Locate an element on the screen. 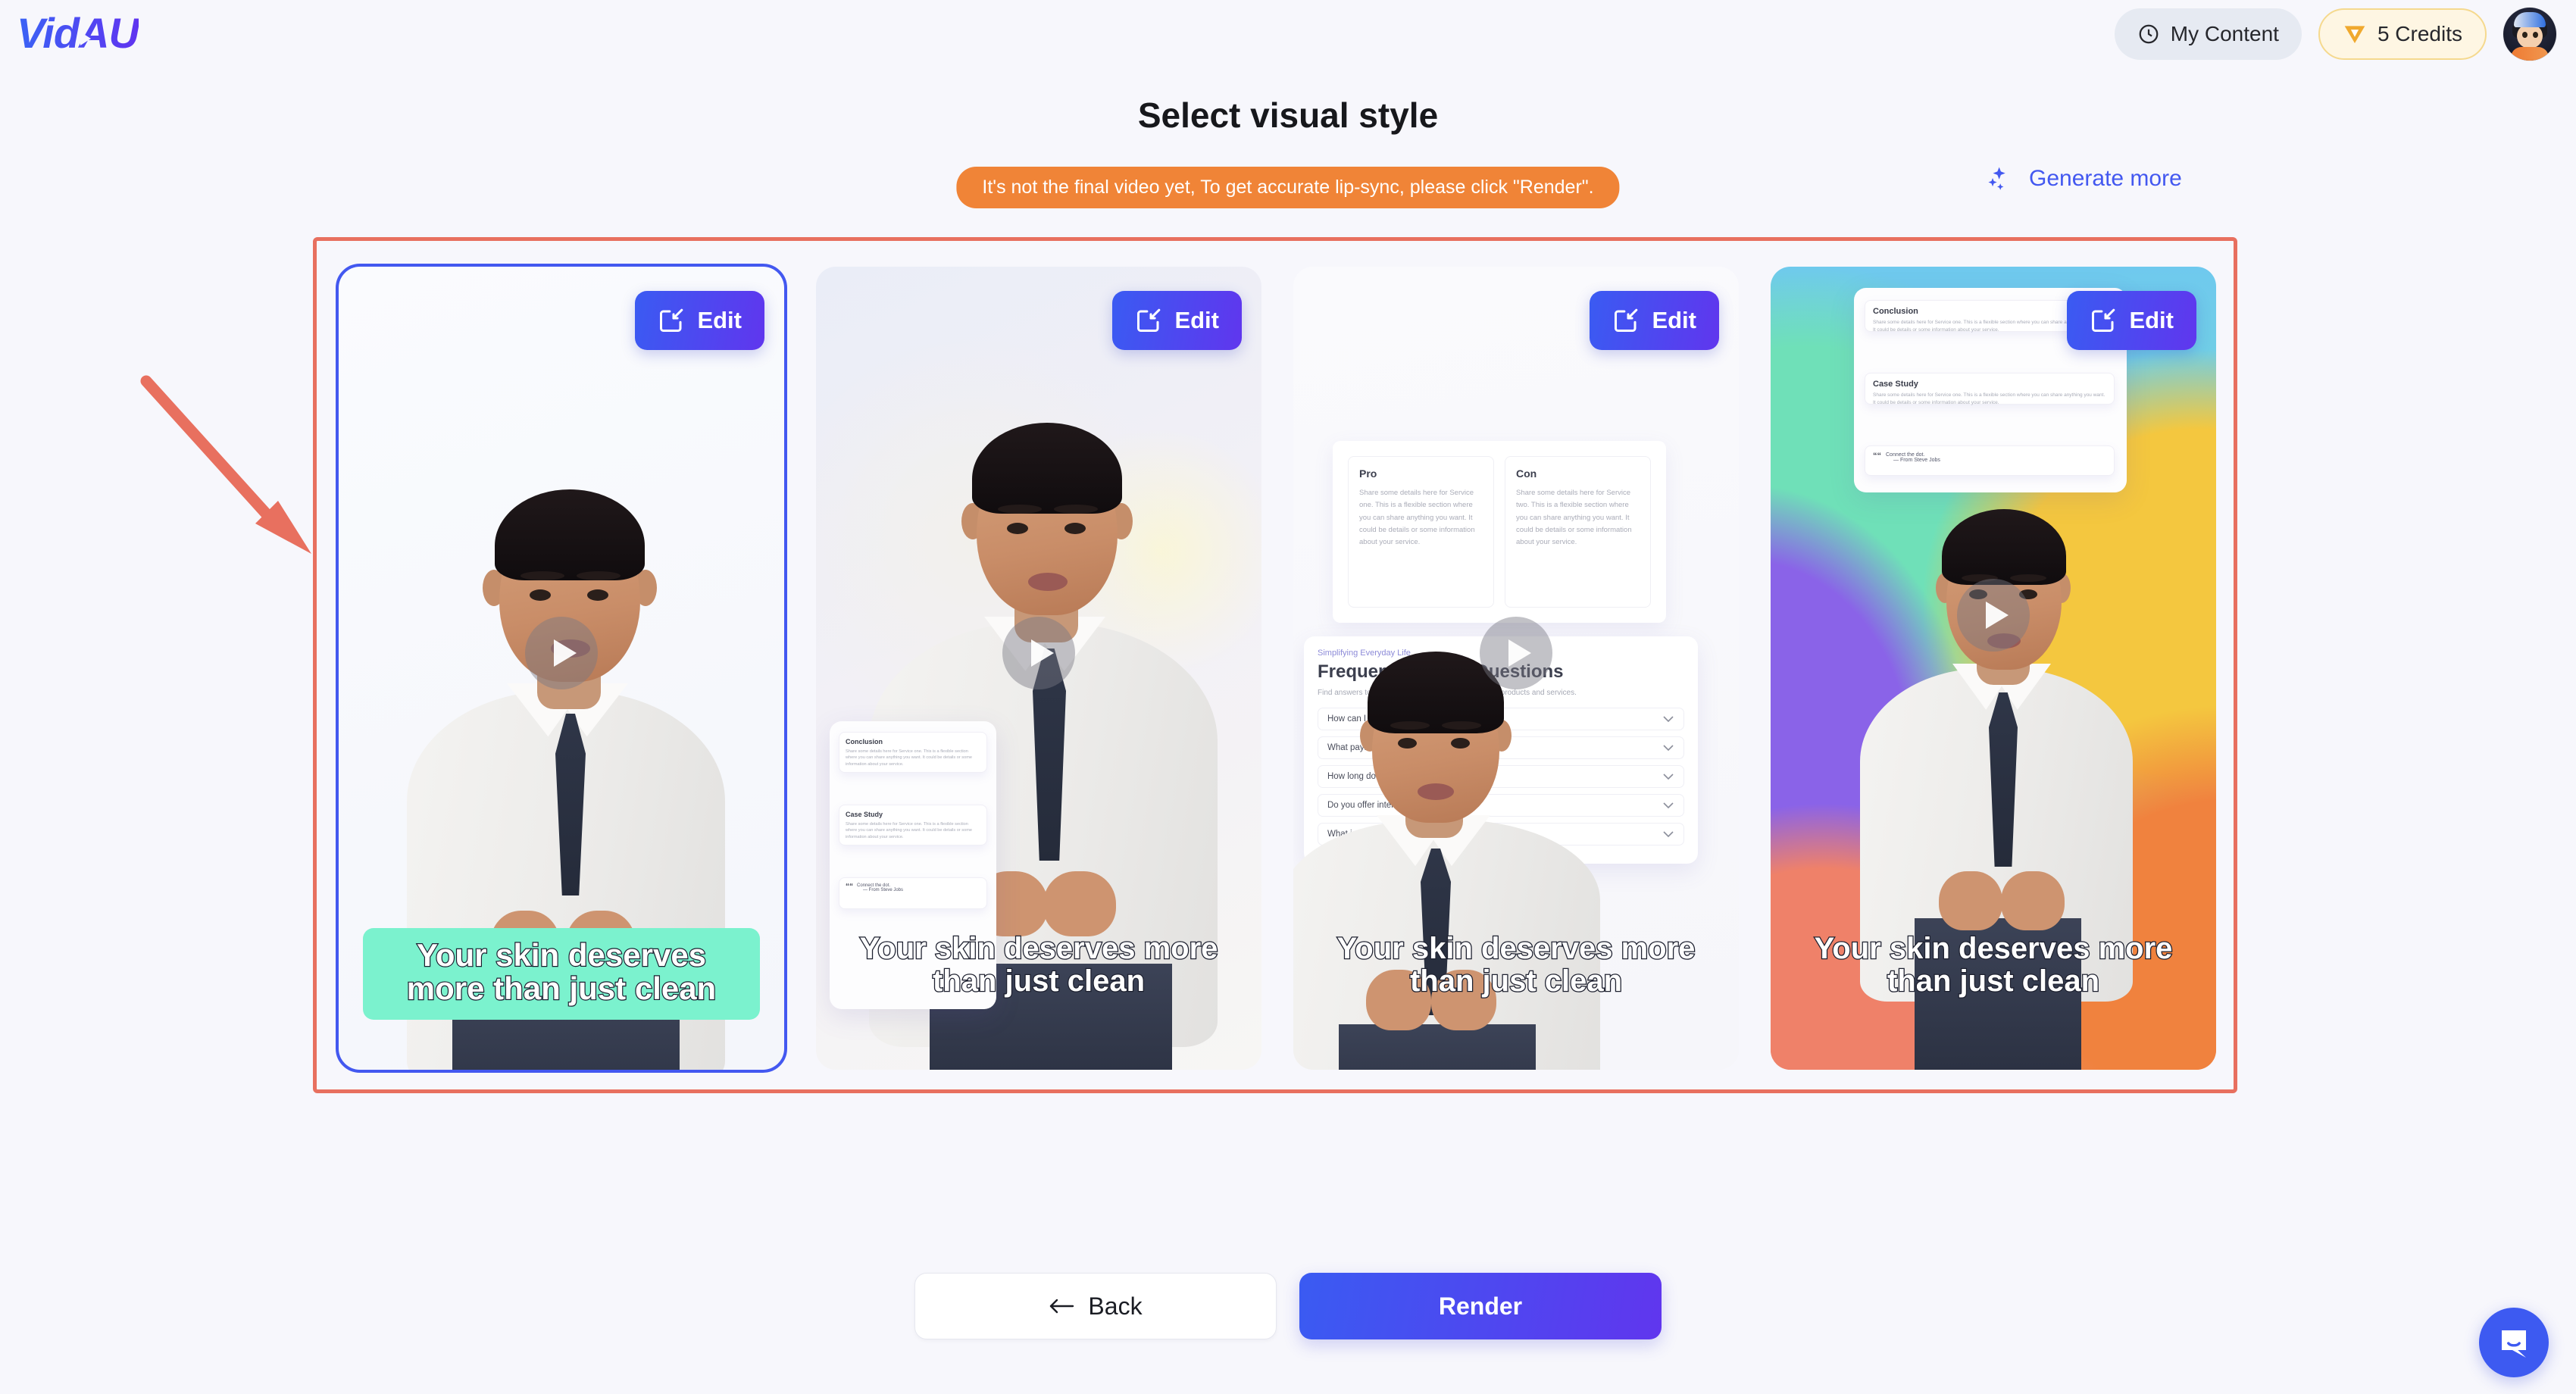  gem-icon is located at coordinates (2354, 34).